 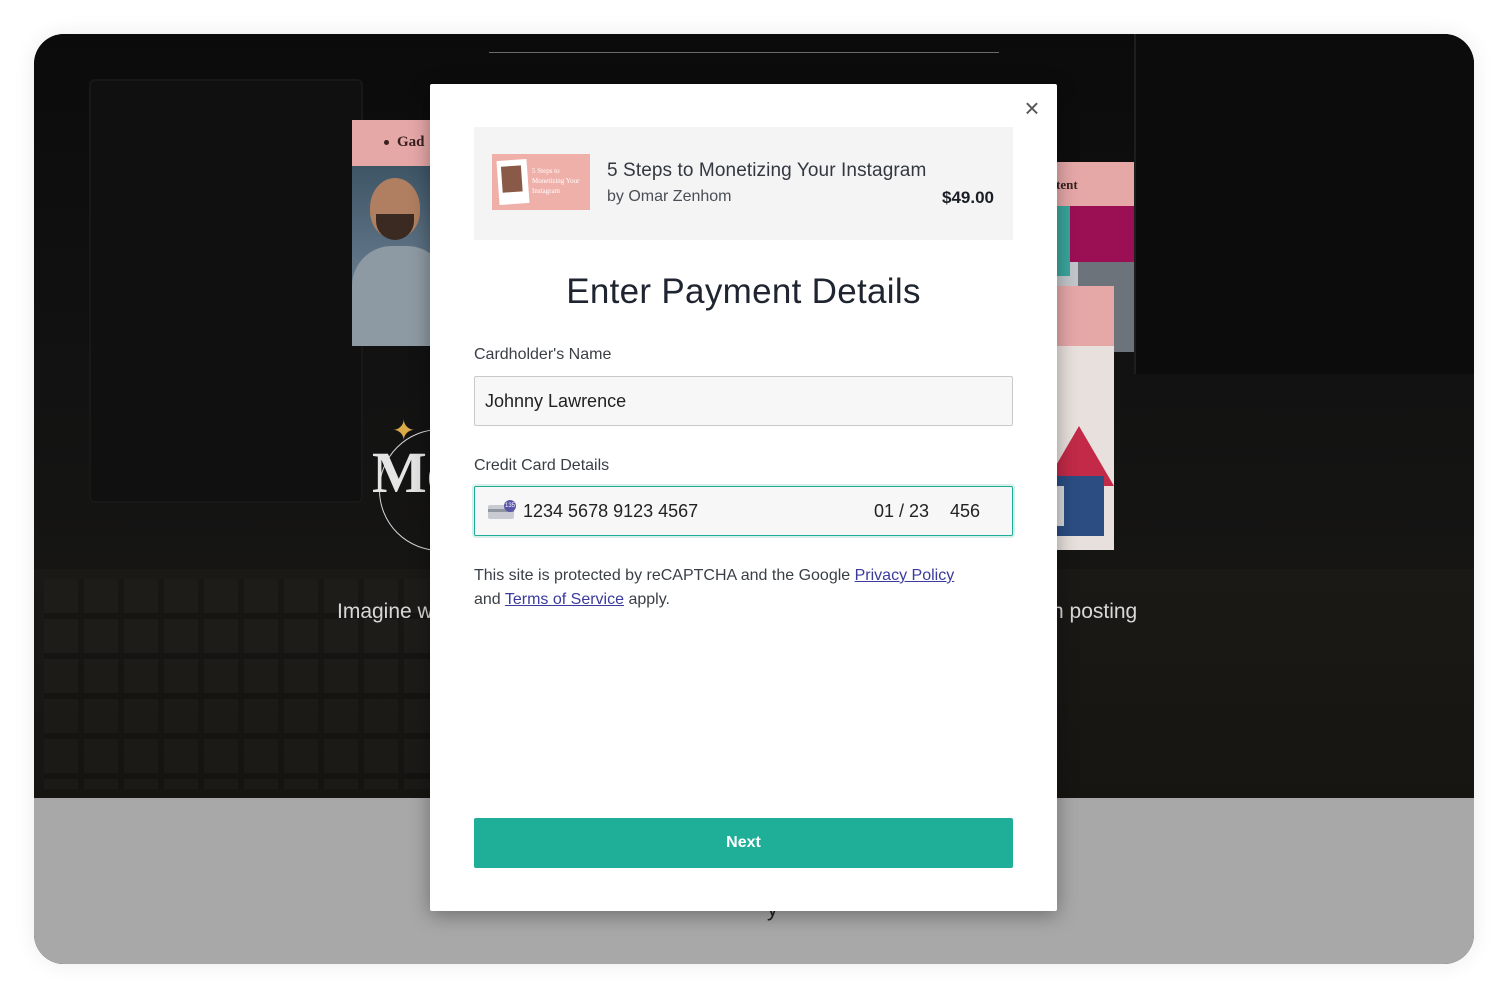 I want to click on close-icon: ×, so click(x=1032, y=108).